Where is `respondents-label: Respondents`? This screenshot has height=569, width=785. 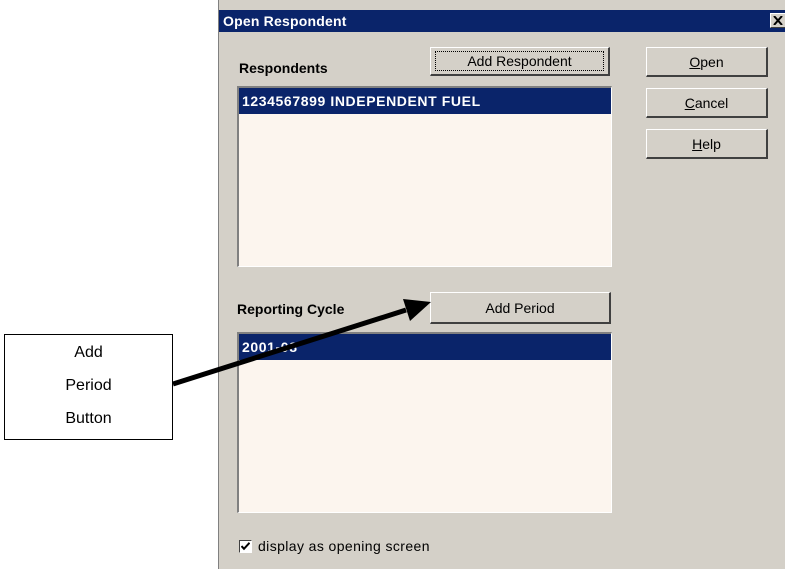
respondents-label: Respondents is located at coordinates (283, 68).